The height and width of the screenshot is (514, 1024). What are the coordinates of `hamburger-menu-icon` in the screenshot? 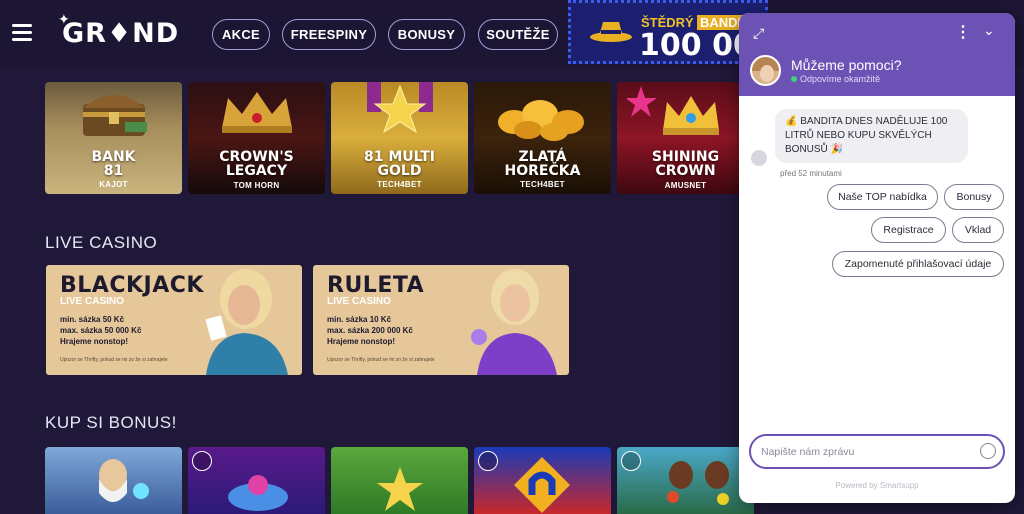 It's located at (22, 32).